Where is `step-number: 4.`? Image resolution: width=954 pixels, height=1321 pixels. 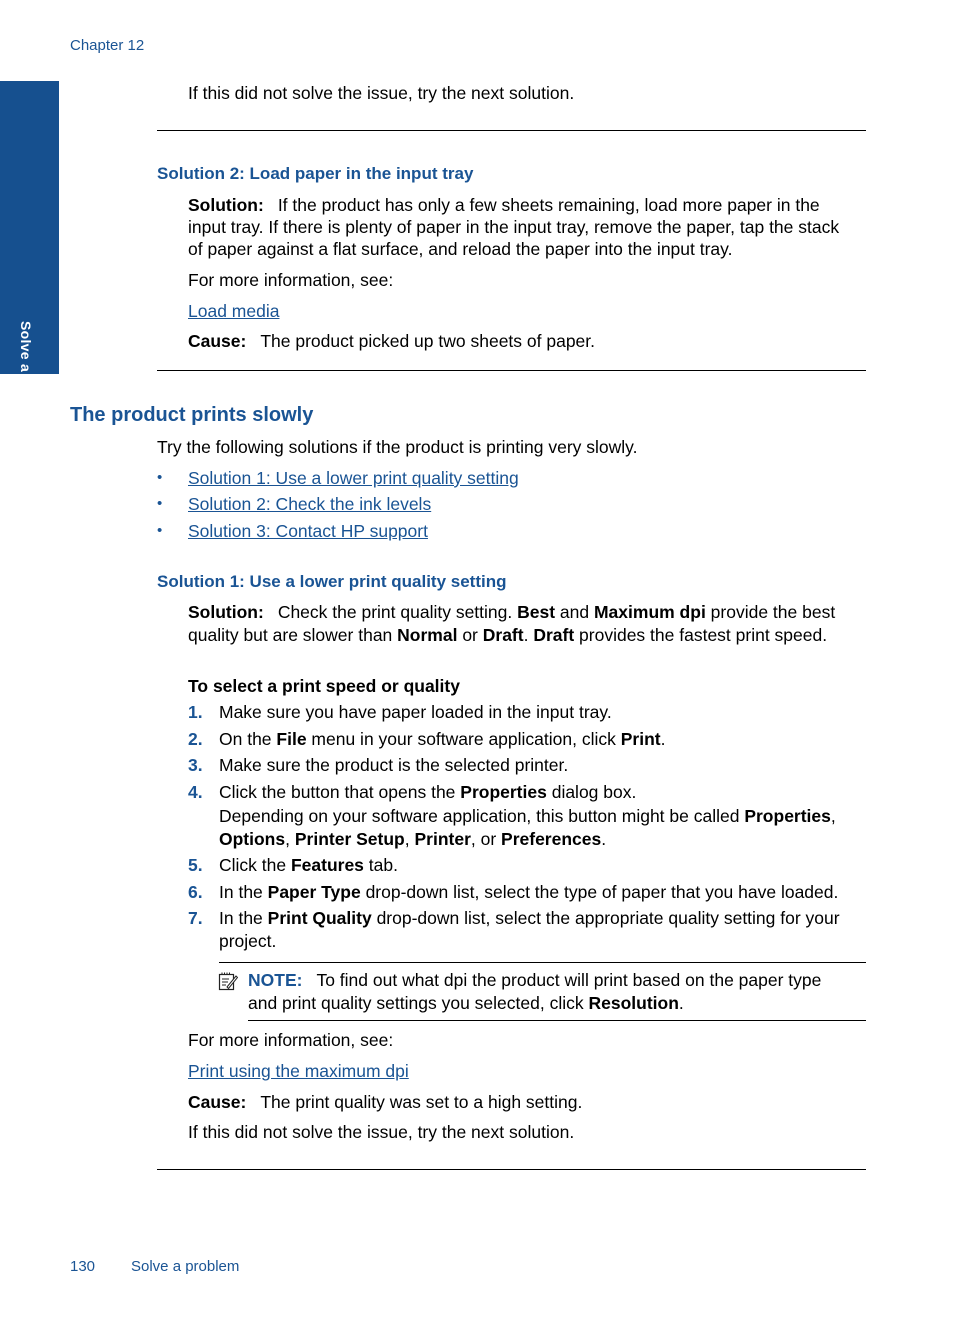
step-number: 4. is located at coordinates (195, 792).